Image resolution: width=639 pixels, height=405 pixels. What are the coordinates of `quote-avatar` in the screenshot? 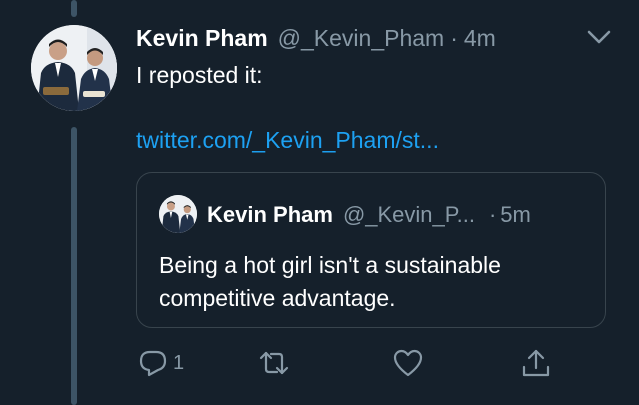 It's located at (178, 214).